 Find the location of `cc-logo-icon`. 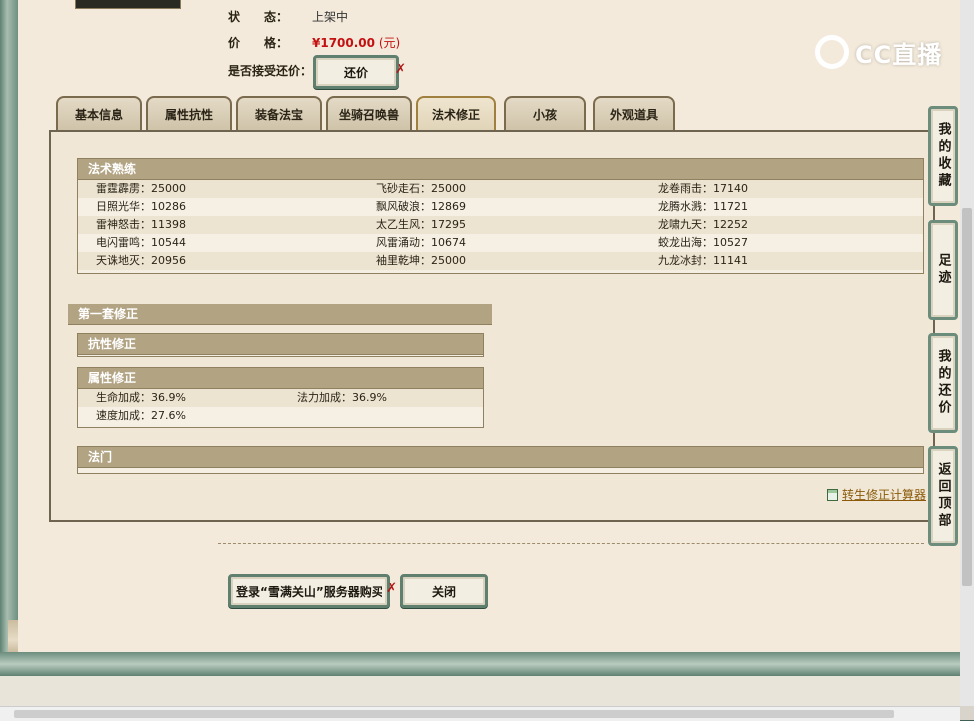

cc-logo-icon is located at coordinates (832, 52).